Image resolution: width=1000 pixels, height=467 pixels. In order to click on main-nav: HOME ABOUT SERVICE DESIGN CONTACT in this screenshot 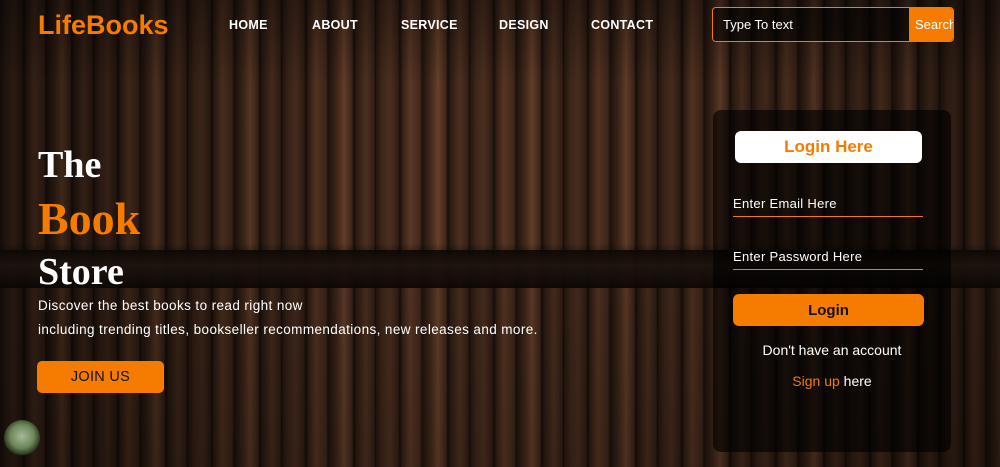, I will do `click(350, 26)`.